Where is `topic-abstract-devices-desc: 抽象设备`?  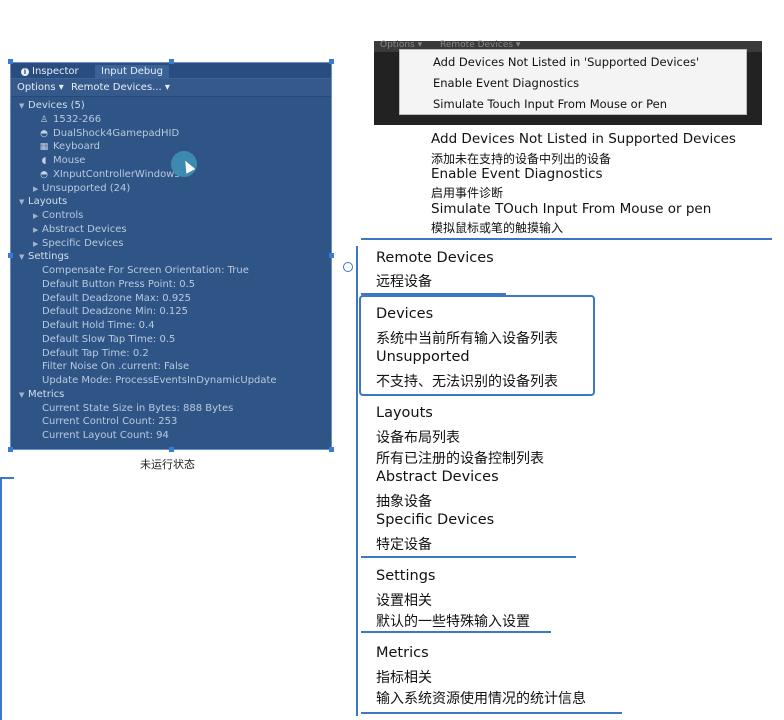
topic-abstract-devices-desc: 抽象设备 is located at coordinates (404, 502).